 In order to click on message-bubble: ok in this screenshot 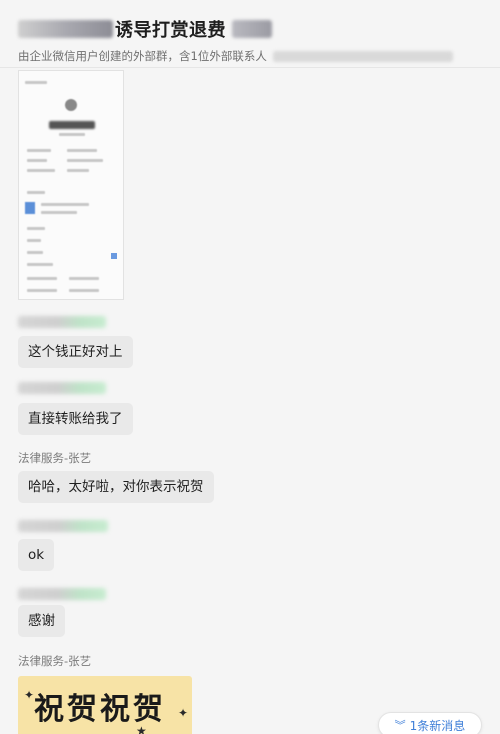, I will do `click(36, 555)`.